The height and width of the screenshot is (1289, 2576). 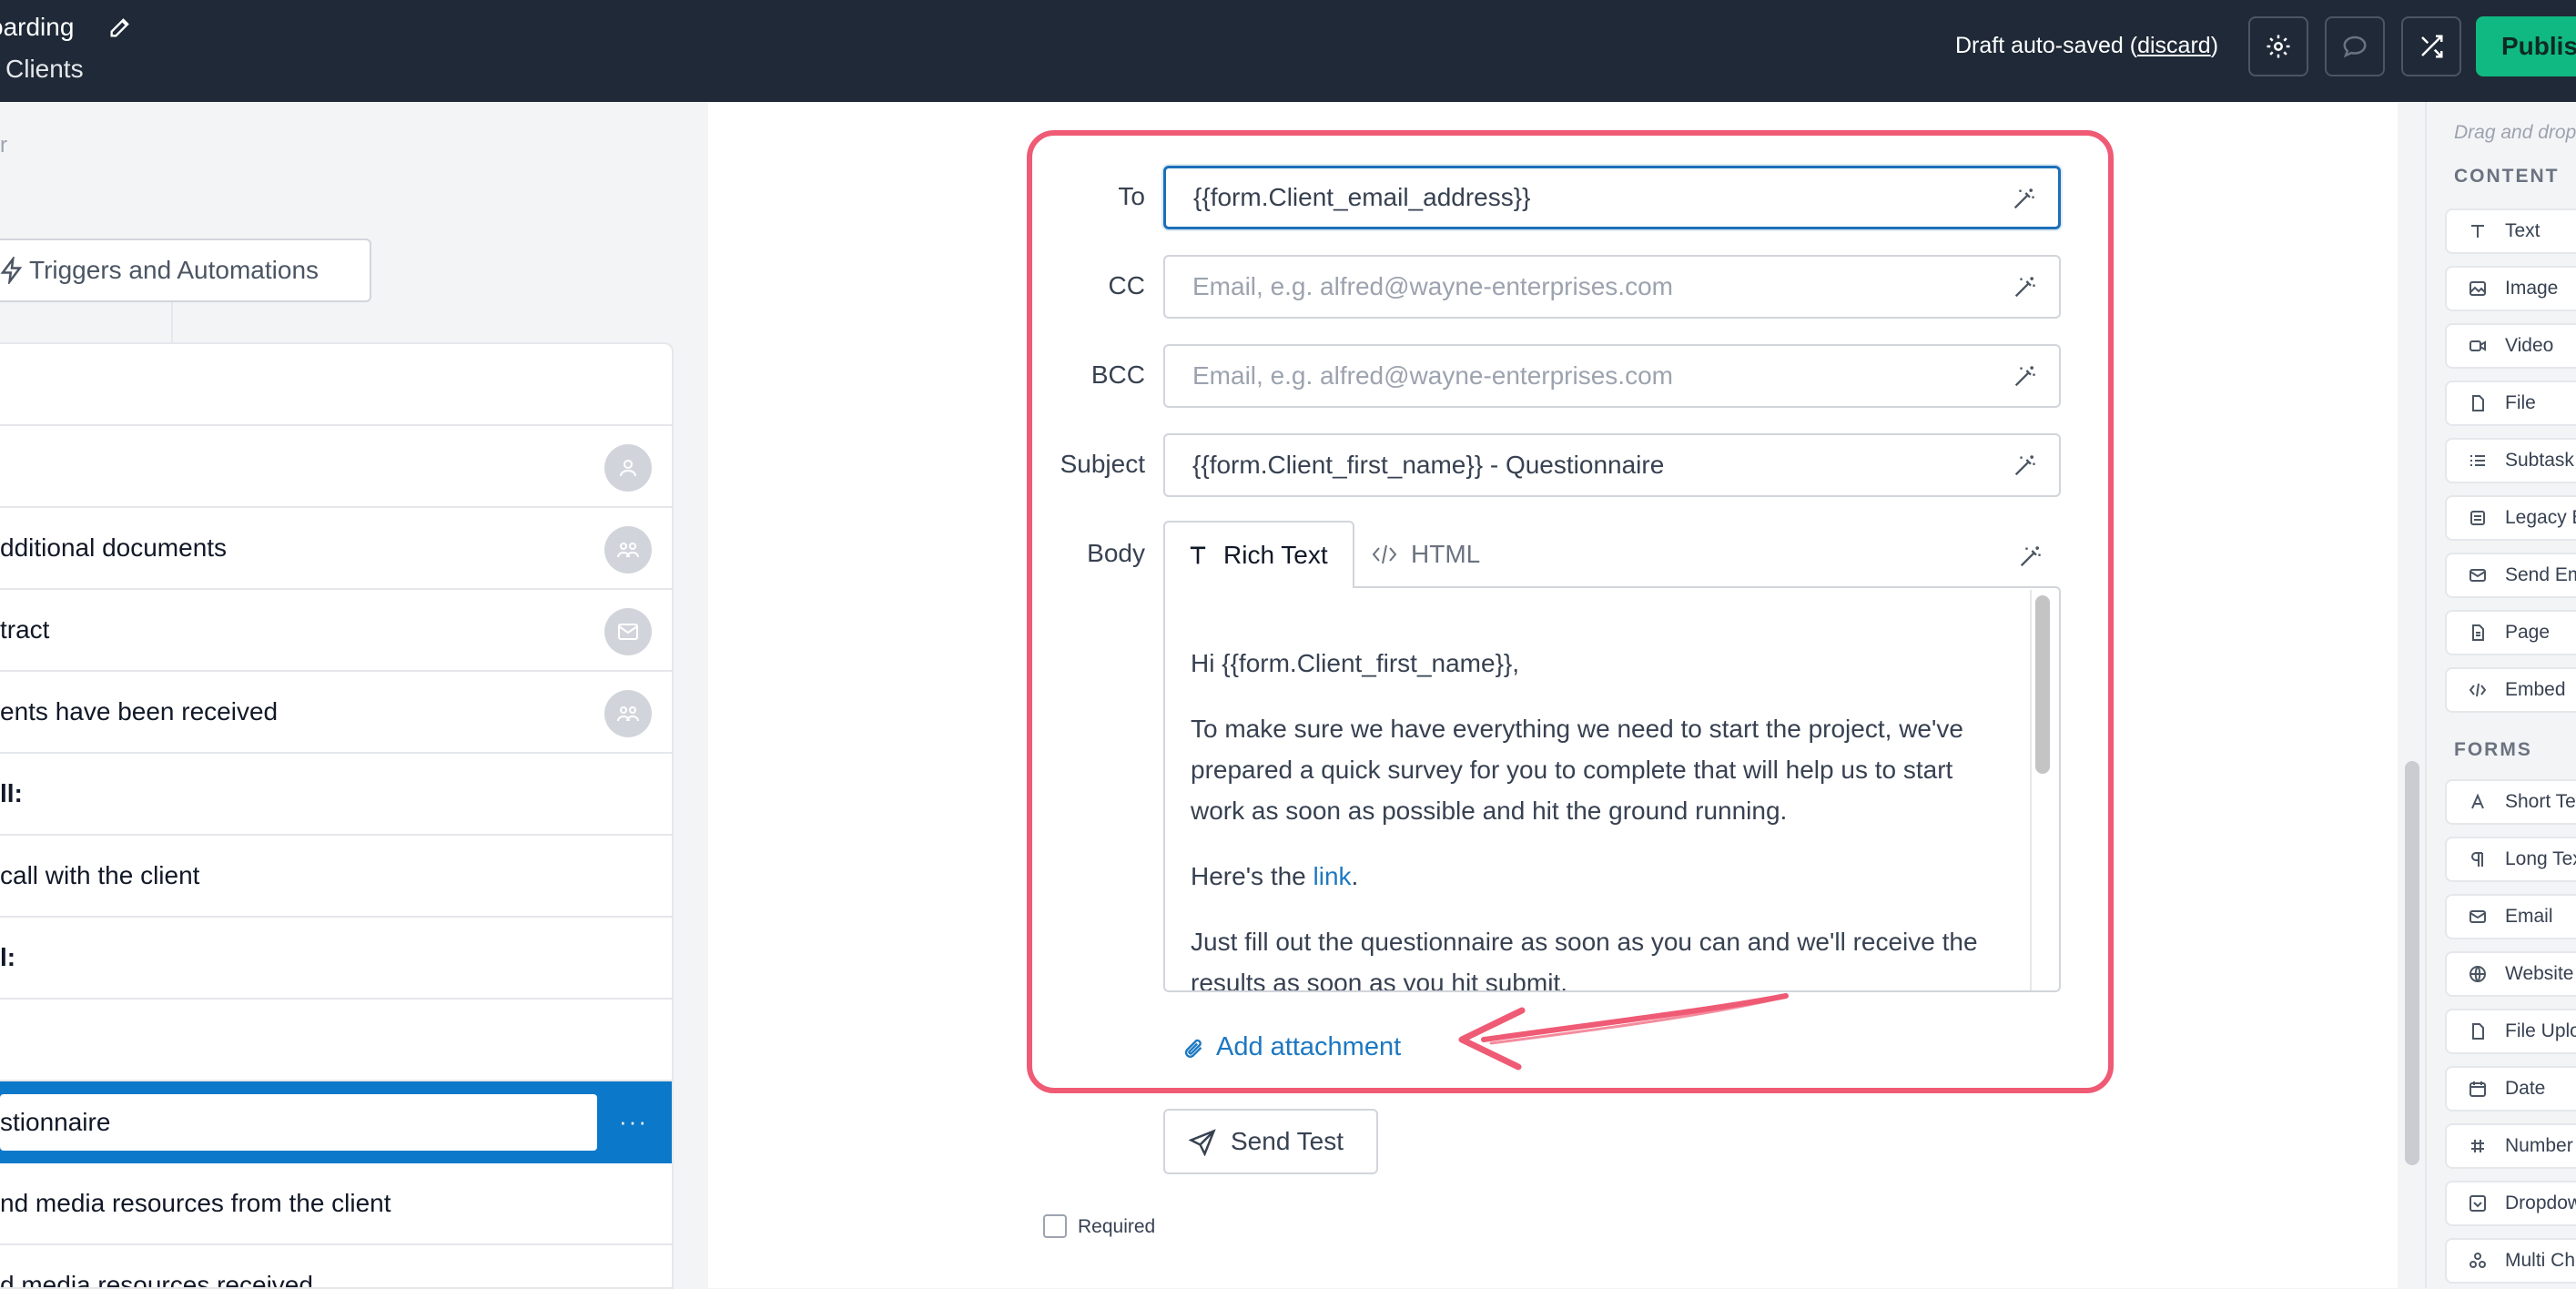 What do you see at coordinates (2510, 403) in the screenshot?
I see `palette-item-file: File` at bounding box center [2510, 403].